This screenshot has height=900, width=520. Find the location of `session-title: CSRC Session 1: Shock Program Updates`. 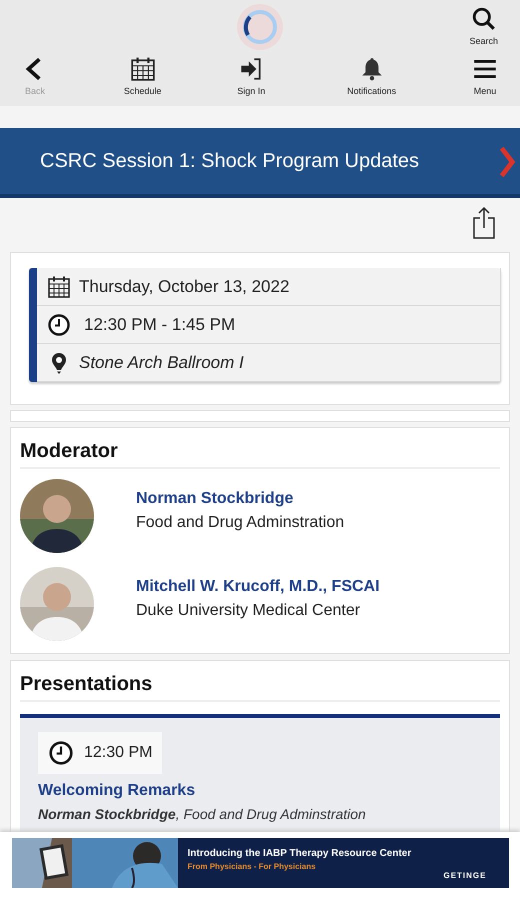

session-title: CSRC Session 1: Shock Program Updates is located at coordinates (230, 161).